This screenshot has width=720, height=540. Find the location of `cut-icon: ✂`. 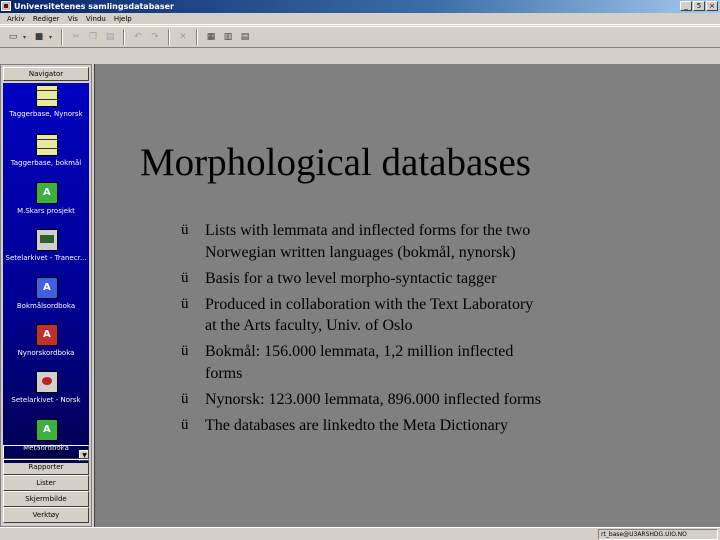

cut-icon: ✂ is located at coordinates (76, 37).